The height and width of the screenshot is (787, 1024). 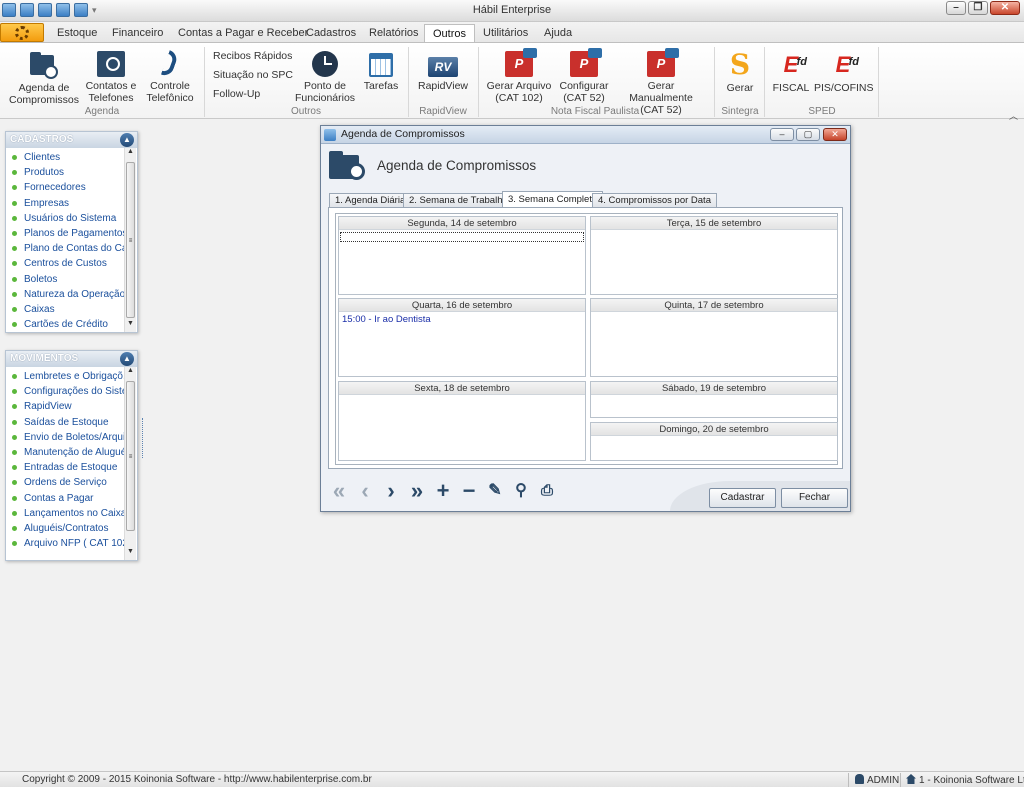 I want to click on list-item: Usuários do Sistema, so click(x=65, y=218).